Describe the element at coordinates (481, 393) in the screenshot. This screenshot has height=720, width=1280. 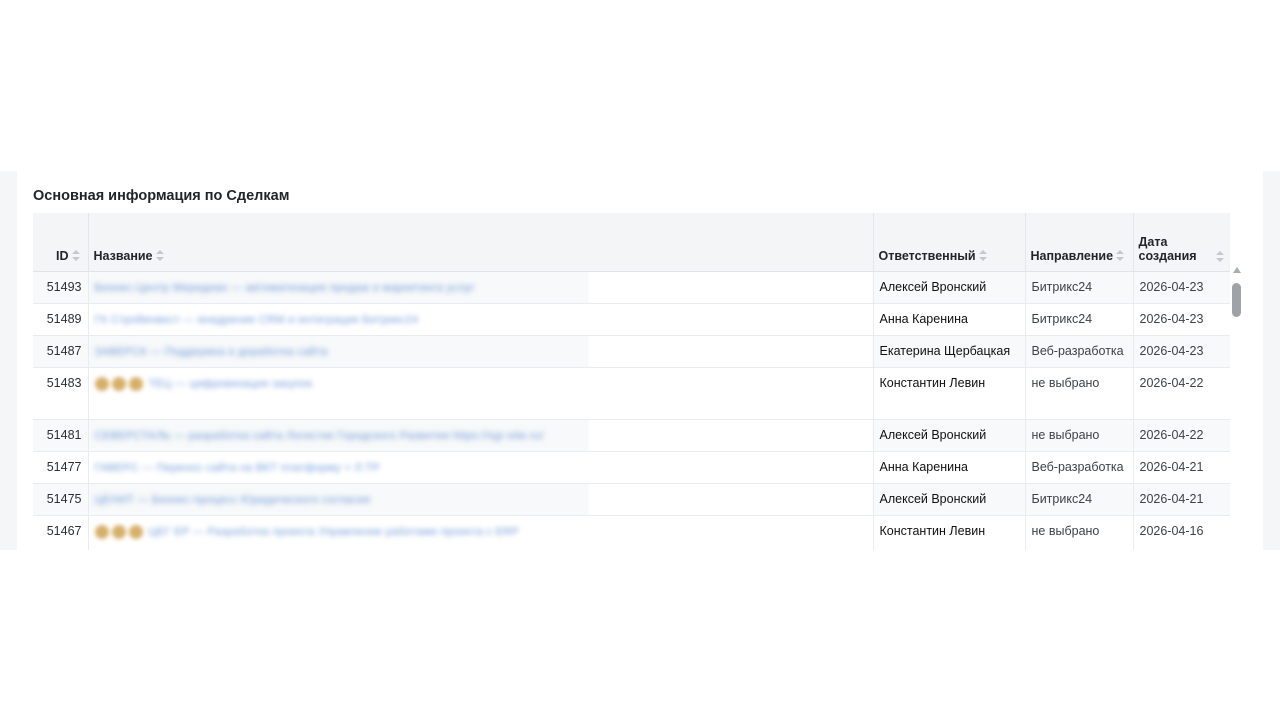
I see `cell-name: ТЕЦ — цифровизация закупок` at that location.